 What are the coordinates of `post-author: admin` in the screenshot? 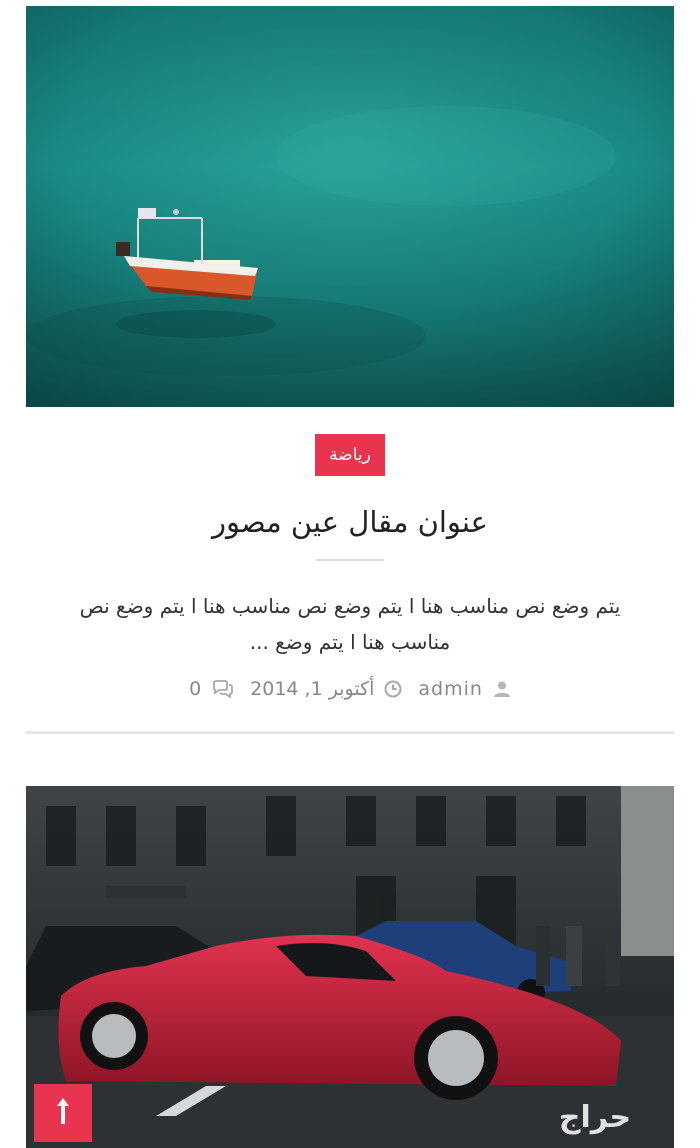 It's located at (464, 689).